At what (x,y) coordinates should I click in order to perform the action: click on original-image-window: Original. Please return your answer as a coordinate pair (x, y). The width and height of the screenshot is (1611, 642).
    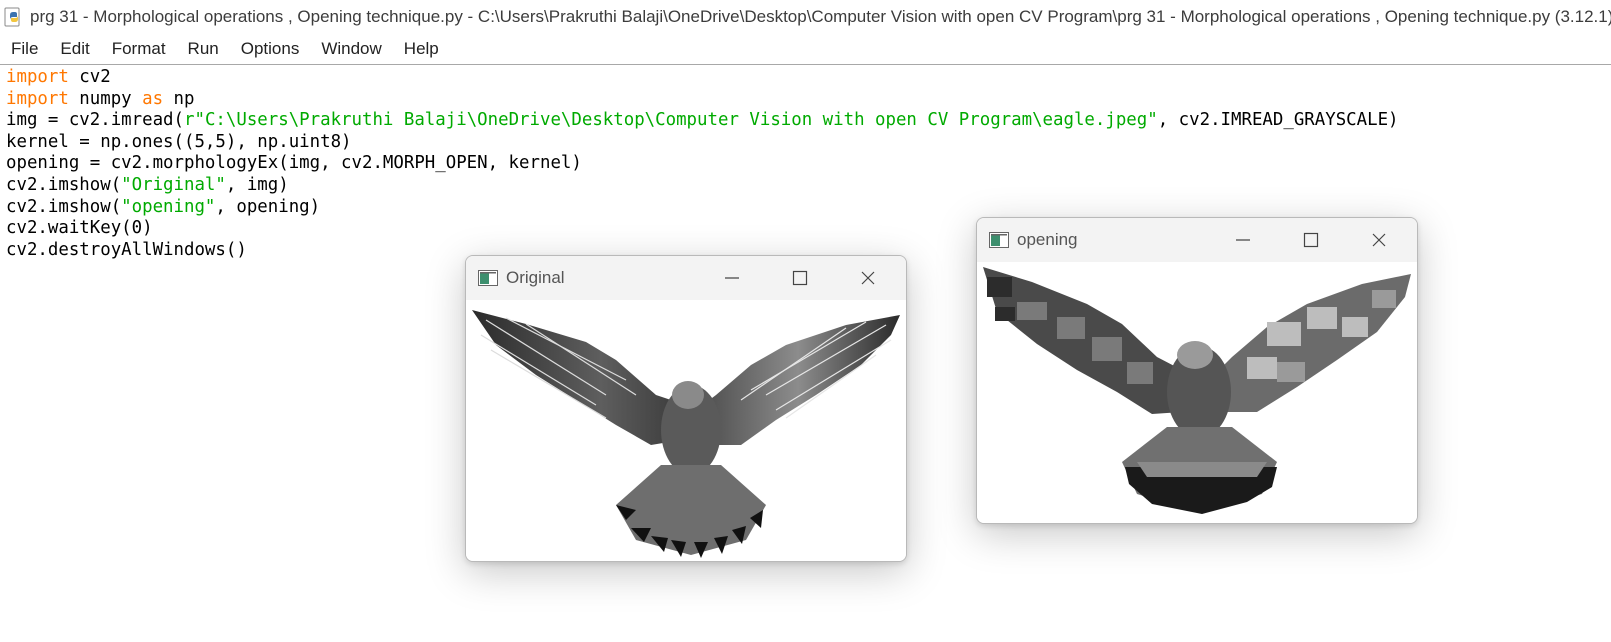
    Looking at the image, I should click on (686, 408).